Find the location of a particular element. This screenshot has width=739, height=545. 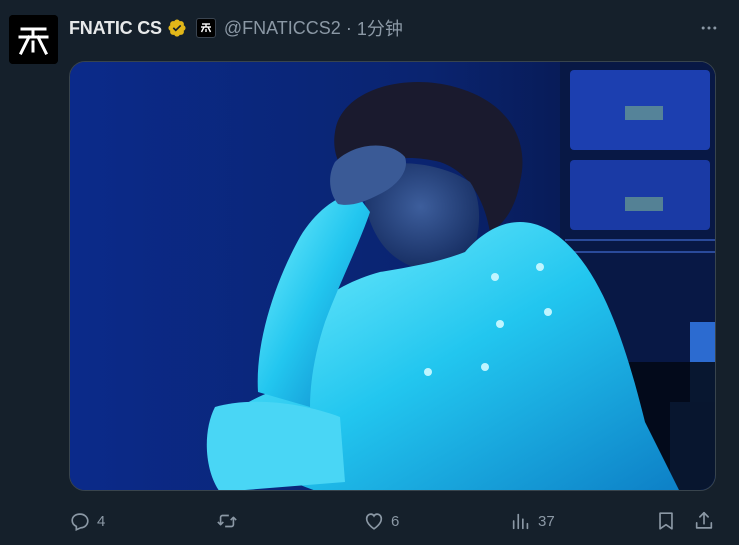

fnatic-logo-icon is located at coordinates (33, 39).